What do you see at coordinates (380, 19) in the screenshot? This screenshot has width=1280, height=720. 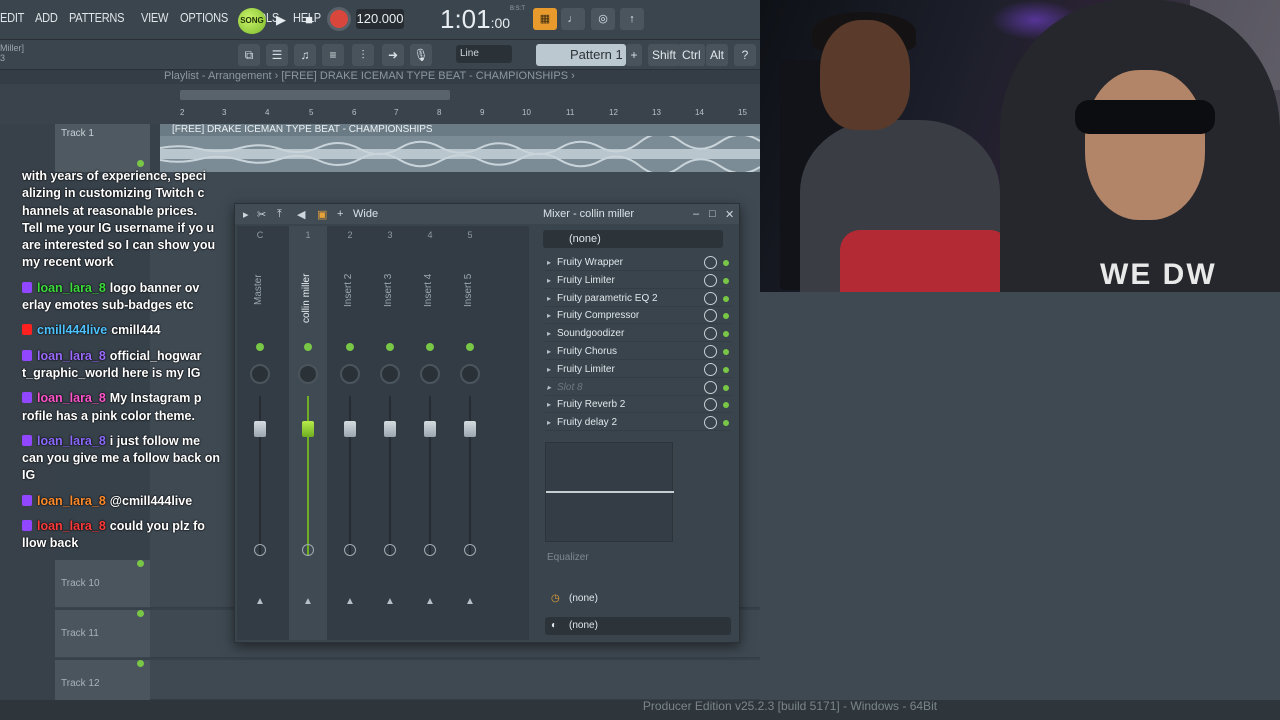 I see `tempo-display: 120.000` at bounding box center [380, 19].